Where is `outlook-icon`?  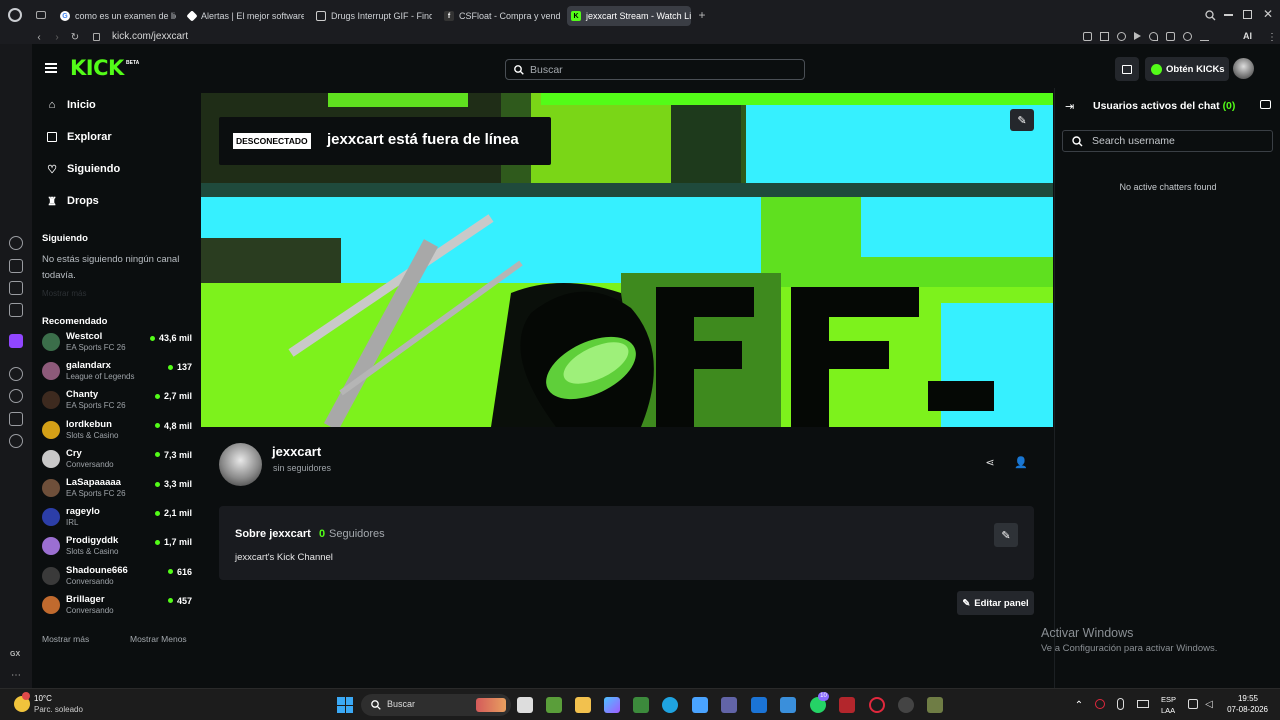 outlook-icon is located at coordinates (759, 705).